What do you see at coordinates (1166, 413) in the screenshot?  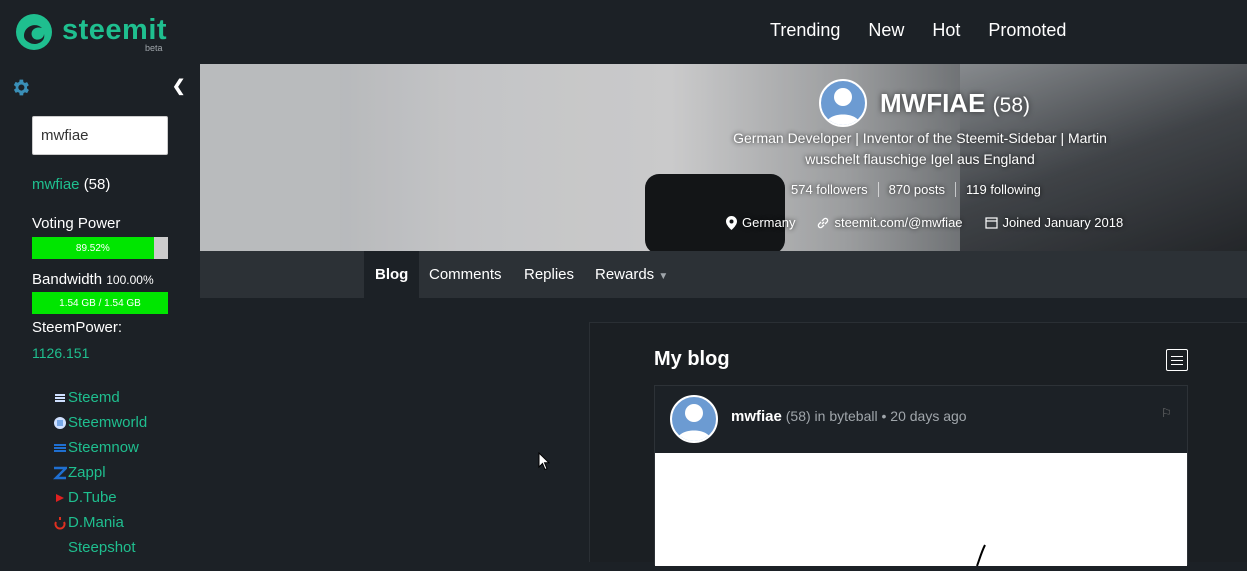 I see `flag-icon: ⚐` at bounding box center [1166, 413].